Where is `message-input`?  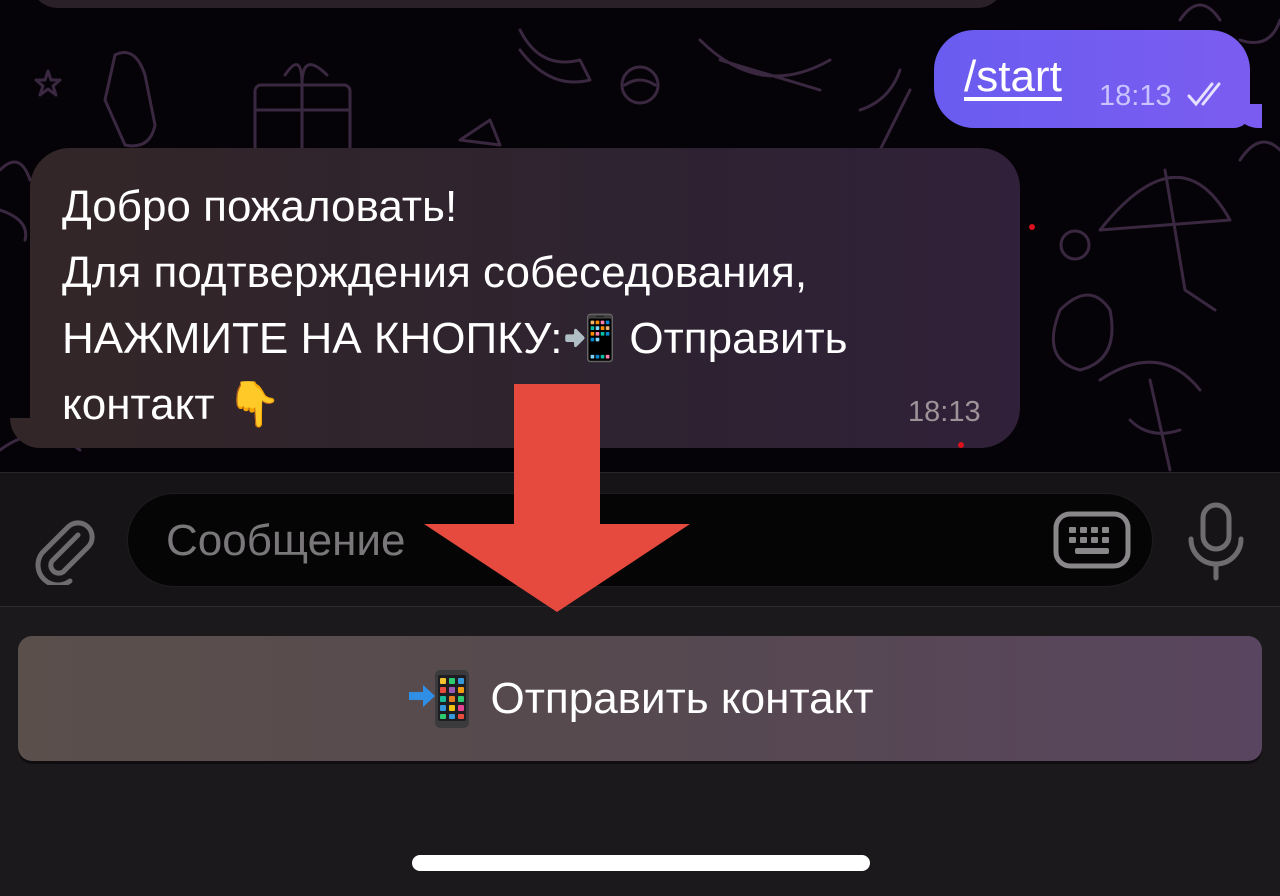
message-input is located at coordinates (596, 541).